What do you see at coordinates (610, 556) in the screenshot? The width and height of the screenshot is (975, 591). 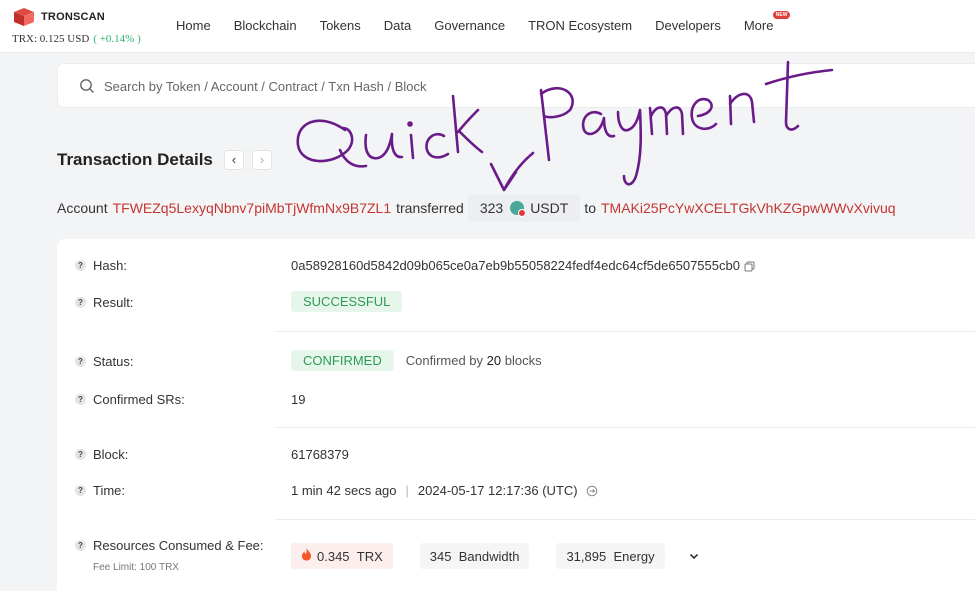 I see `energy-pill: 31,895 Energy` at bounding box center [610, 556].